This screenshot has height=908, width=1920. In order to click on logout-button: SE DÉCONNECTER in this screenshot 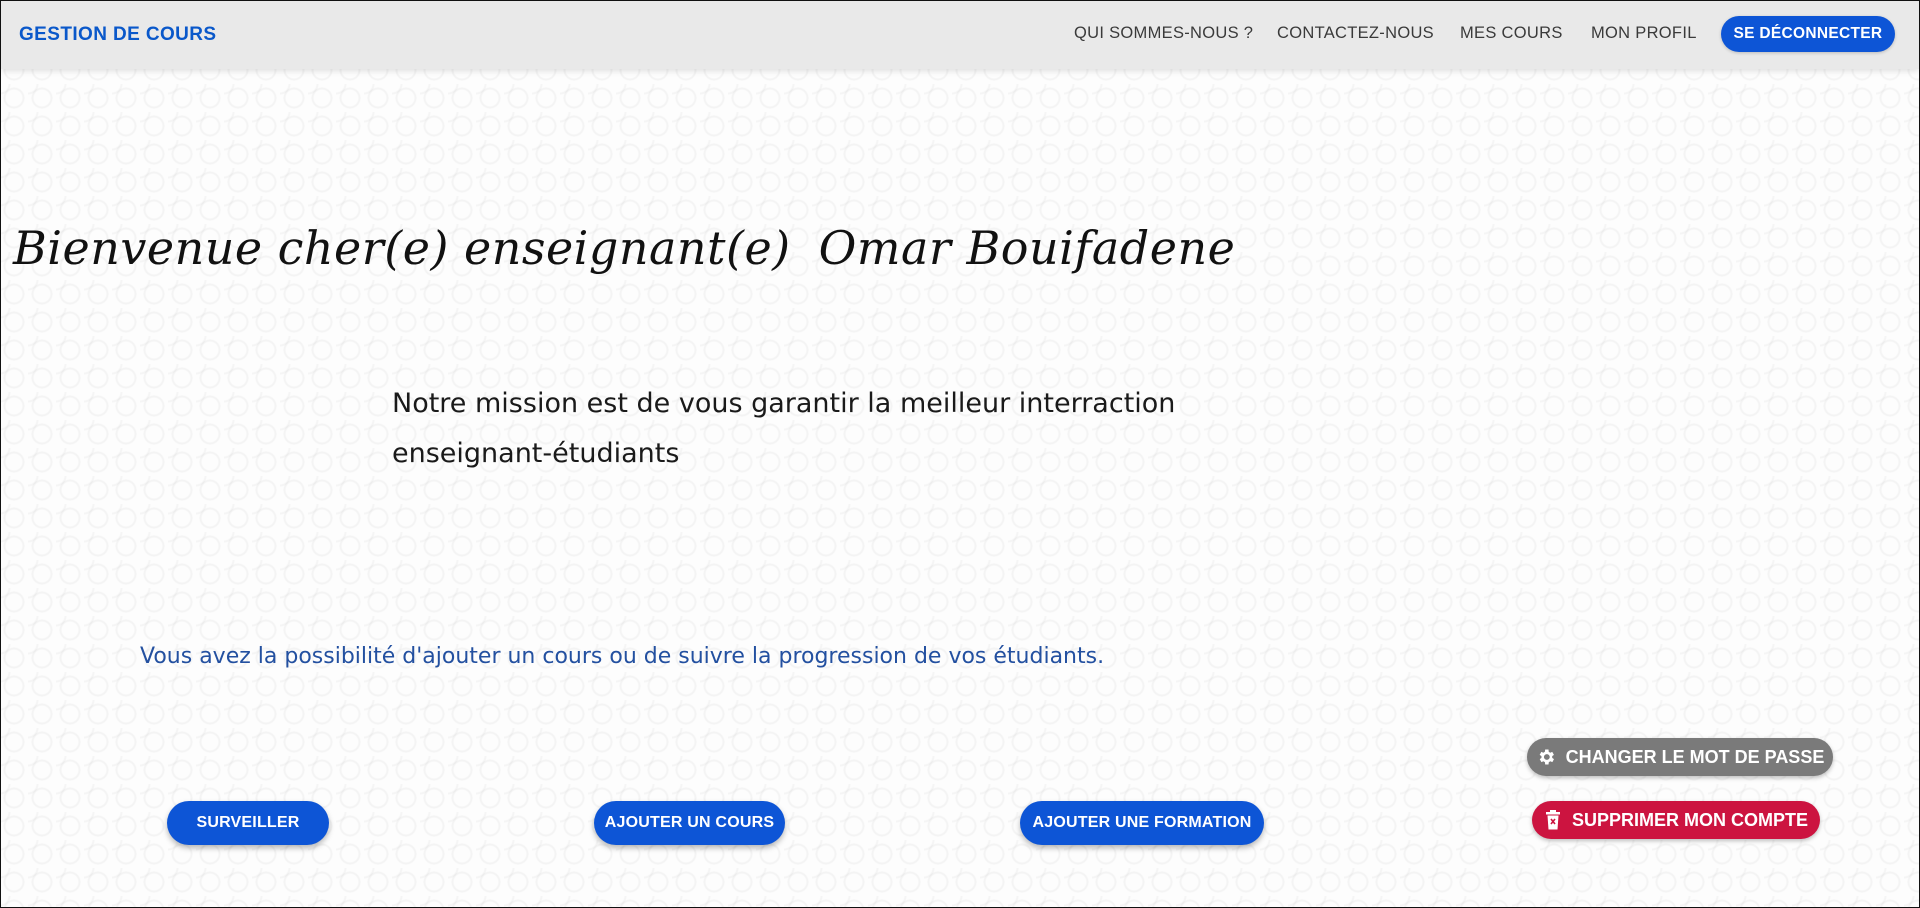, I will do `click(1808, 34)`.